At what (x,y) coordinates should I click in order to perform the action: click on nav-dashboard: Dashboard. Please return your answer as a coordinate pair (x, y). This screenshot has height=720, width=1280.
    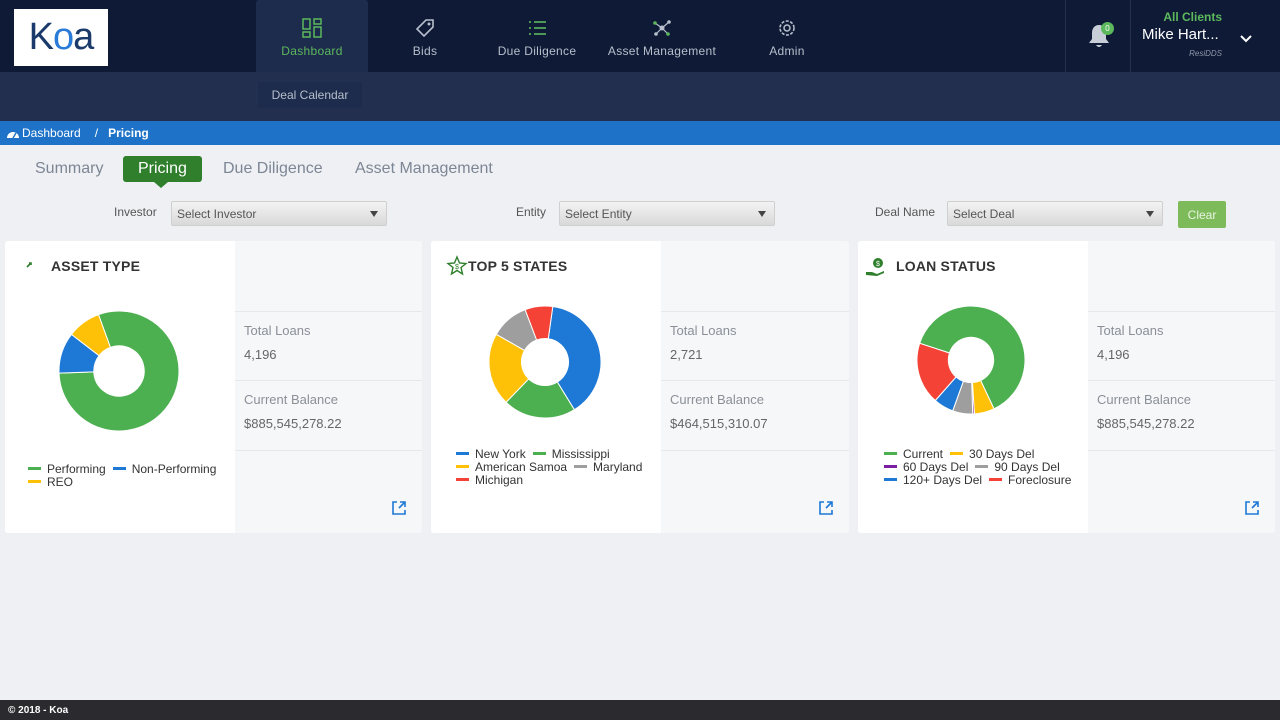
    Looking at the image, I should click on (312, 36).